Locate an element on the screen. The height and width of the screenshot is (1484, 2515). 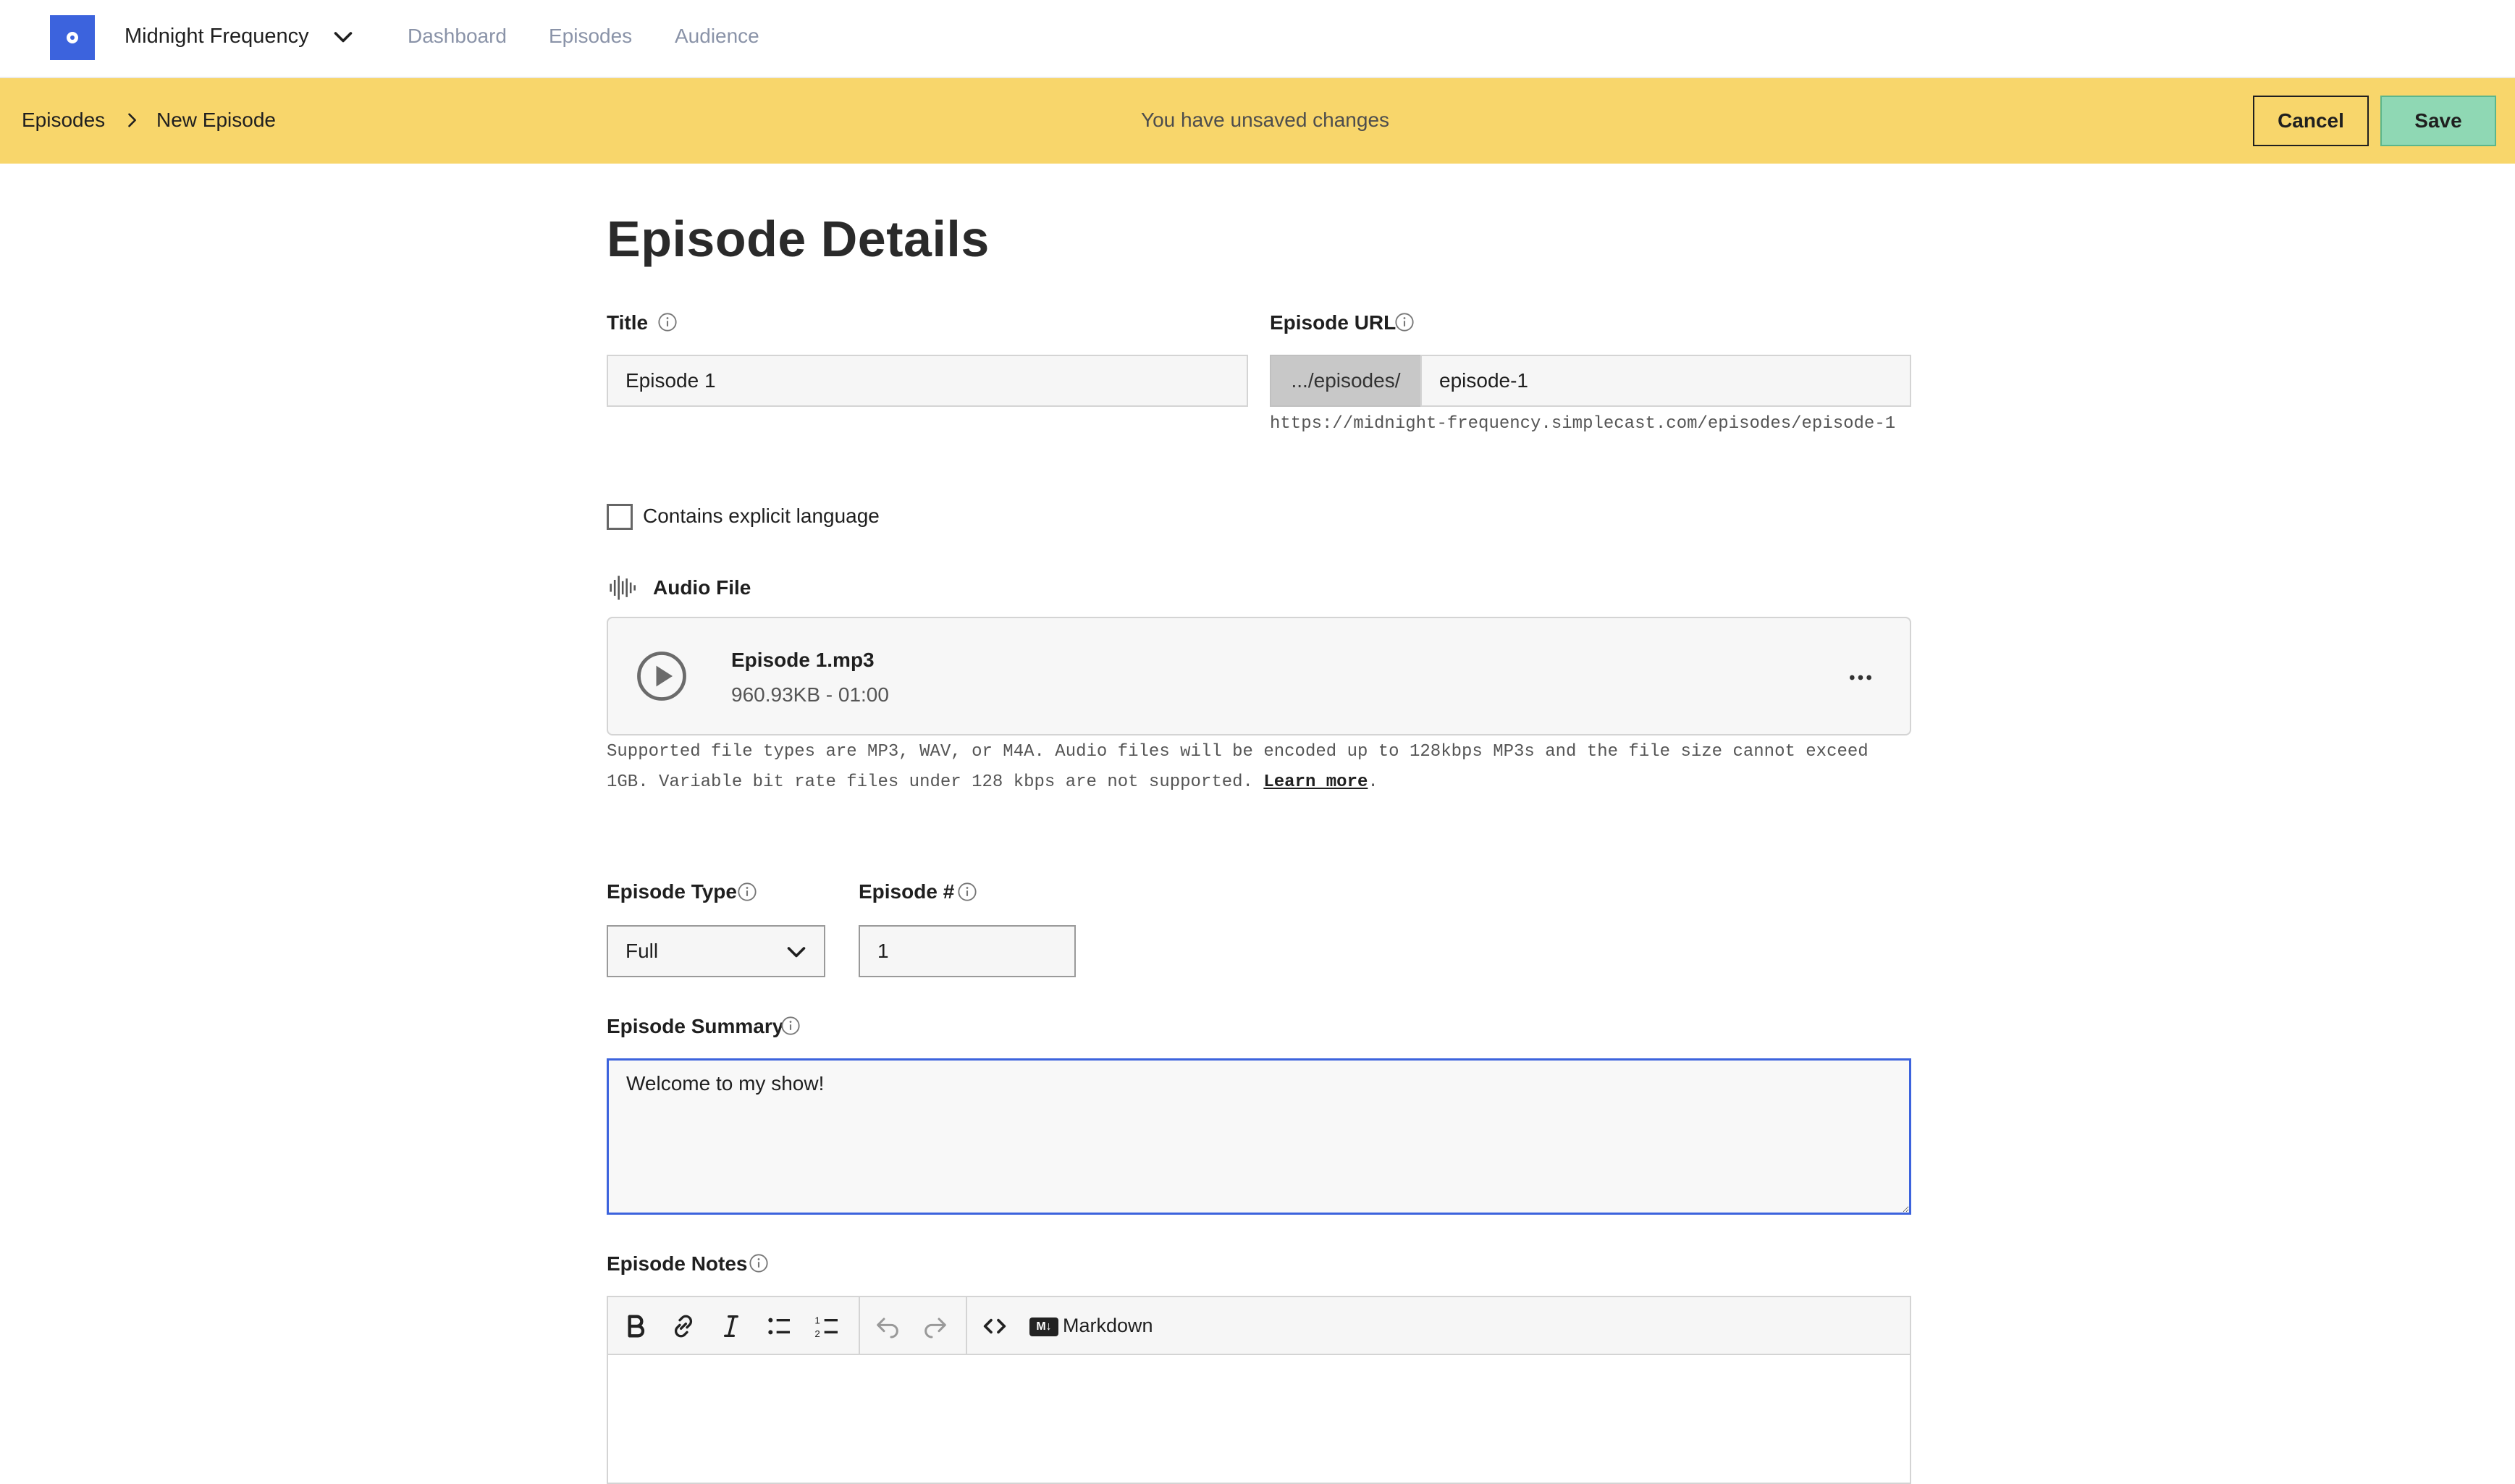
episode-type-label: Episode Type is located at coordinates (672, 891).